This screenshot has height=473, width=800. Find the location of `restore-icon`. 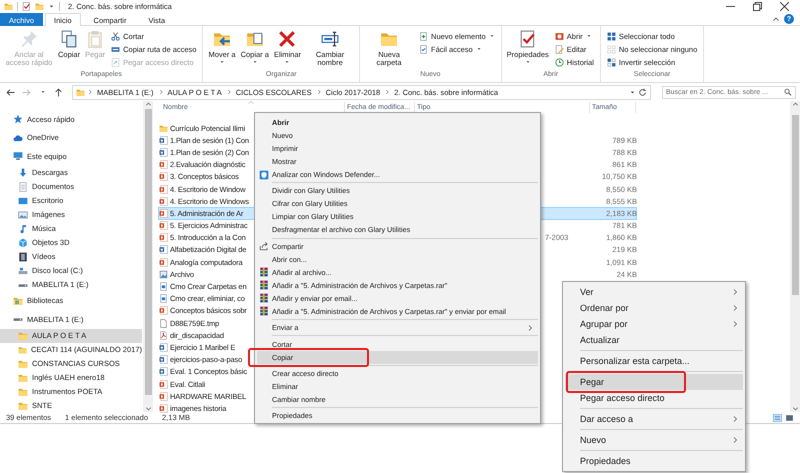

restore-icon is located at coordinates (757, 6).